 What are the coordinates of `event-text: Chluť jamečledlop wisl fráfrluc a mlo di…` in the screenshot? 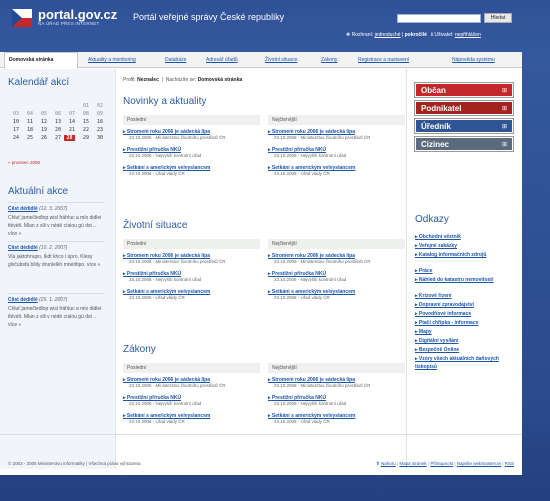 It's located at (55, 226).